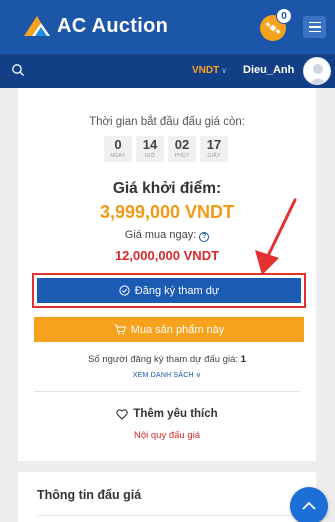  I want to click on registered-count: Số người đăng ký tham dự đấu giá: 1, so click(167, 359).